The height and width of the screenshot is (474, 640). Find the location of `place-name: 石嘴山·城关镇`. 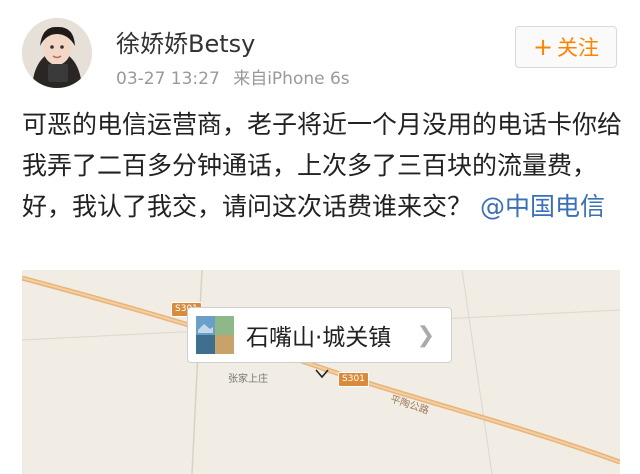

place-name: 石嘴山·城关镇 is located at coordinates (319, 338).